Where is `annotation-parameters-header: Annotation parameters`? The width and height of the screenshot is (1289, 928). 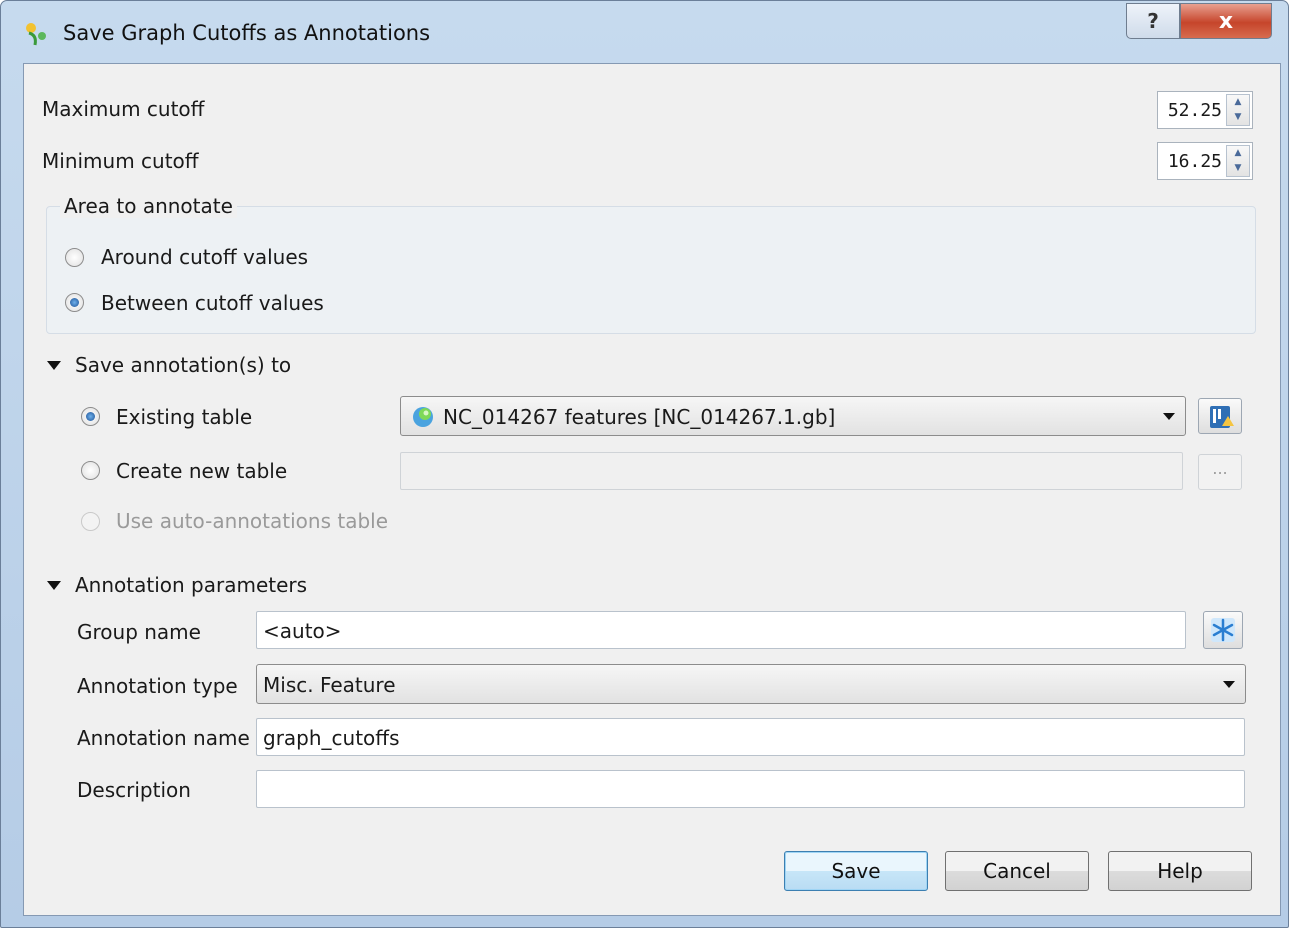 annotation-parameters-header: Annotation parameters is located at coordinates (191, 585).